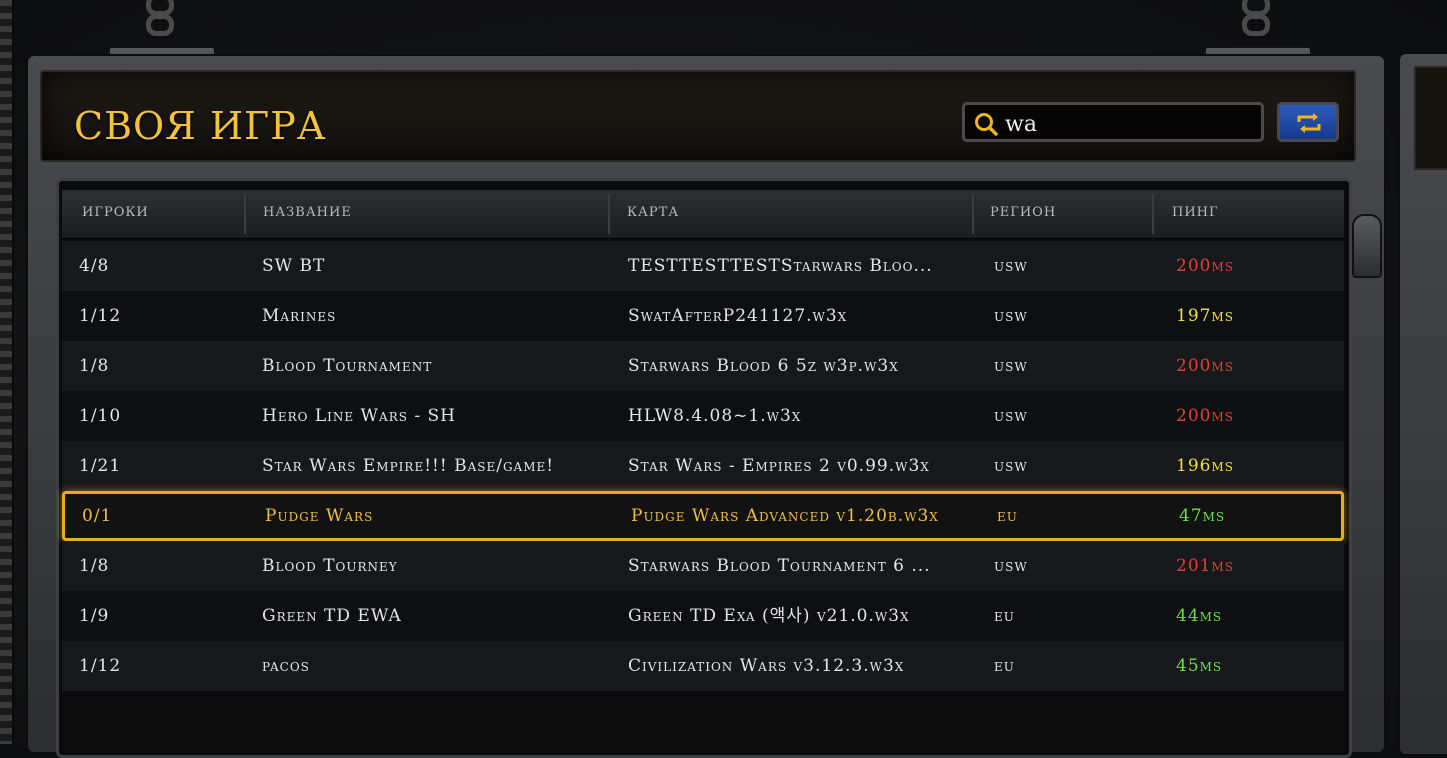 This screenshot has width=1447, height=758. I want to click on game-name: Blood Tourney, so click(330, 566).